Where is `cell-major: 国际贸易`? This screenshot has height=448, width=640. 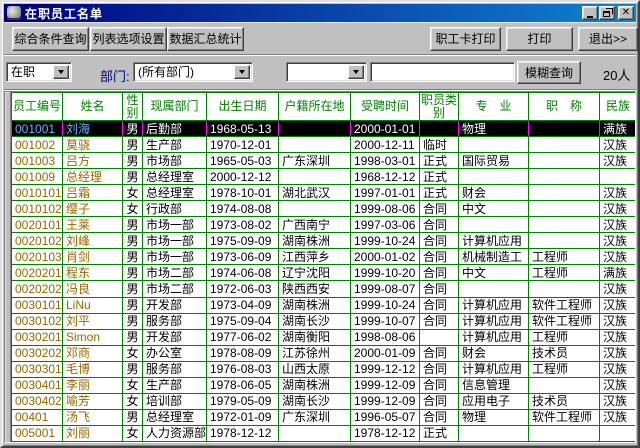
cell-major: 国际贸易 is located at coordinates (493, 161).